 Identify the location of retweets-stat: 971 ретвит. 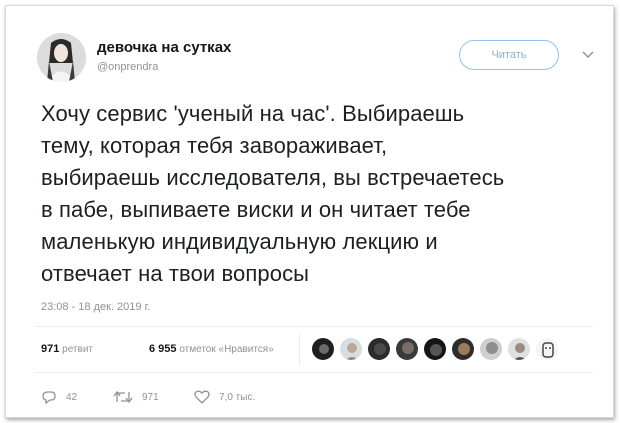
(67, 349).